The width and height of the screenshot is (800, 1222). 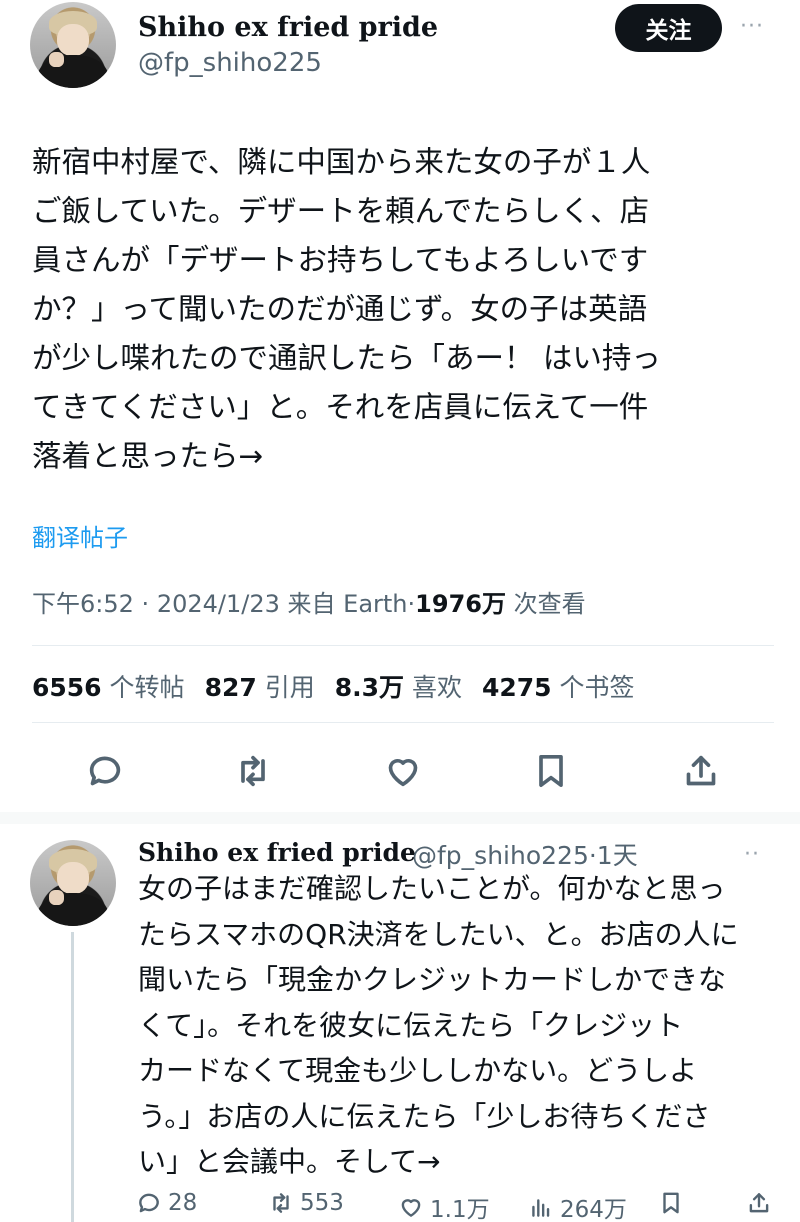 What do you see at coordinates (72, 1077) in the screenshot?
I see `thread-line` at bounding box center [72, 1077].